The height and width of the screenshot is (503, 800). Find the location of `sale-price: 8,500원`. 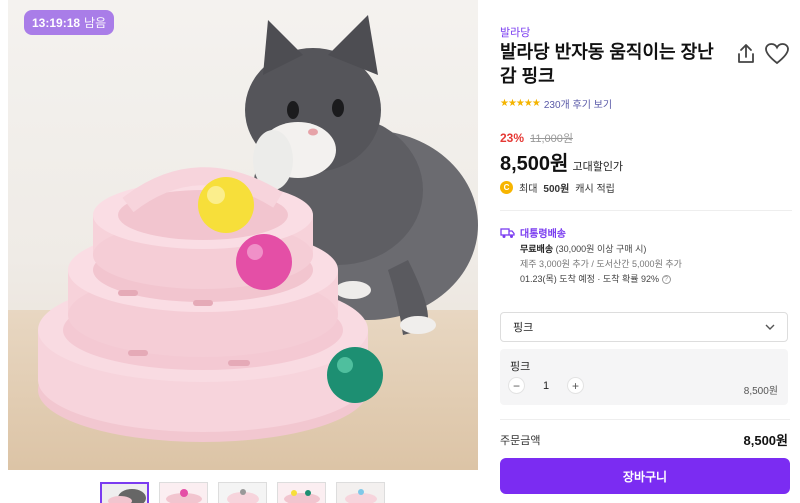

sale-price: 8,500원 is located at coordinates (534, 164).